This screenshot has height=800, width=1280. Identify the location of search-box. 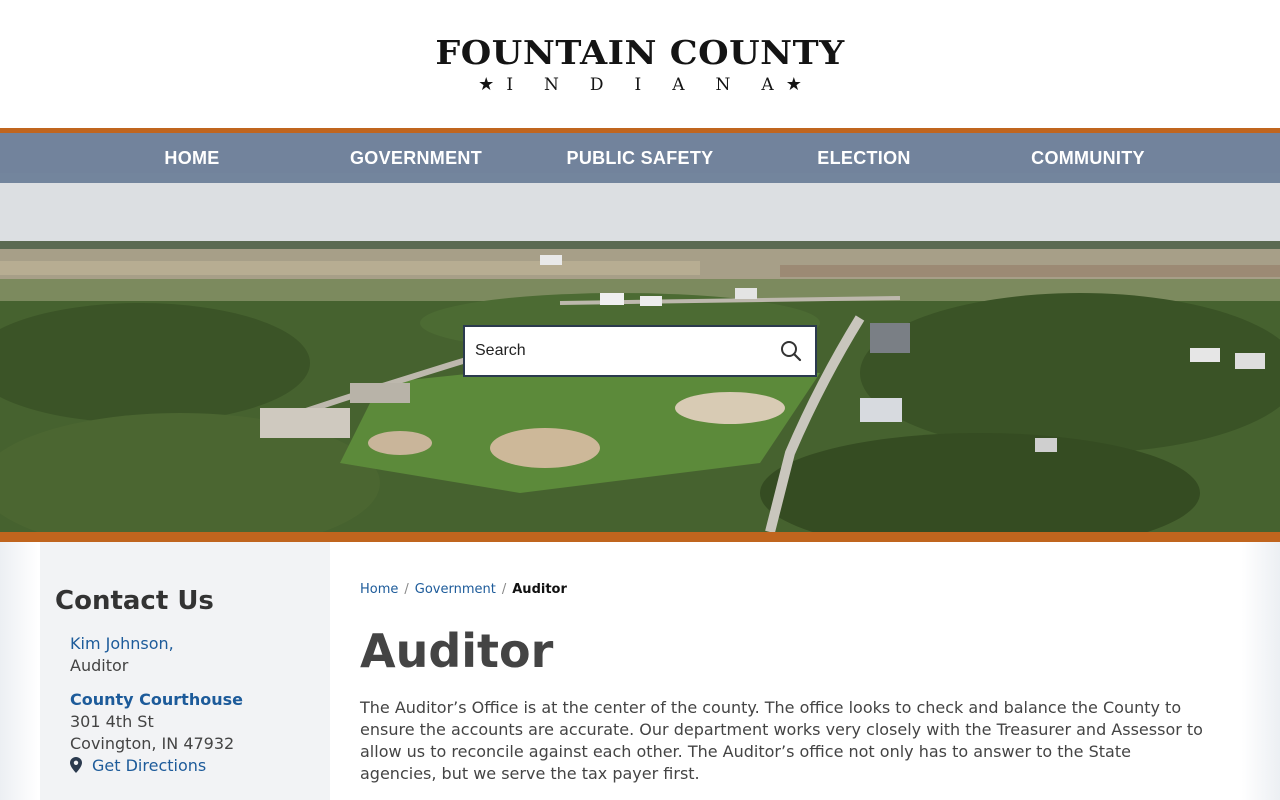
(640, 351).